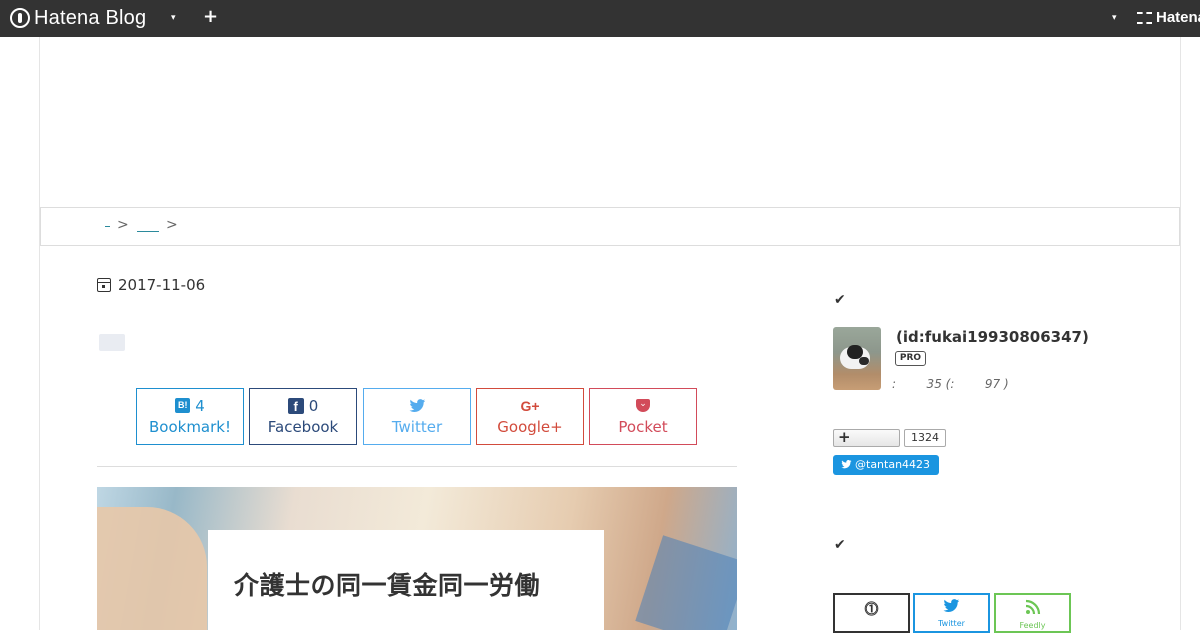  I want to click on new-post-plus-icon: +, so click(210, 16).